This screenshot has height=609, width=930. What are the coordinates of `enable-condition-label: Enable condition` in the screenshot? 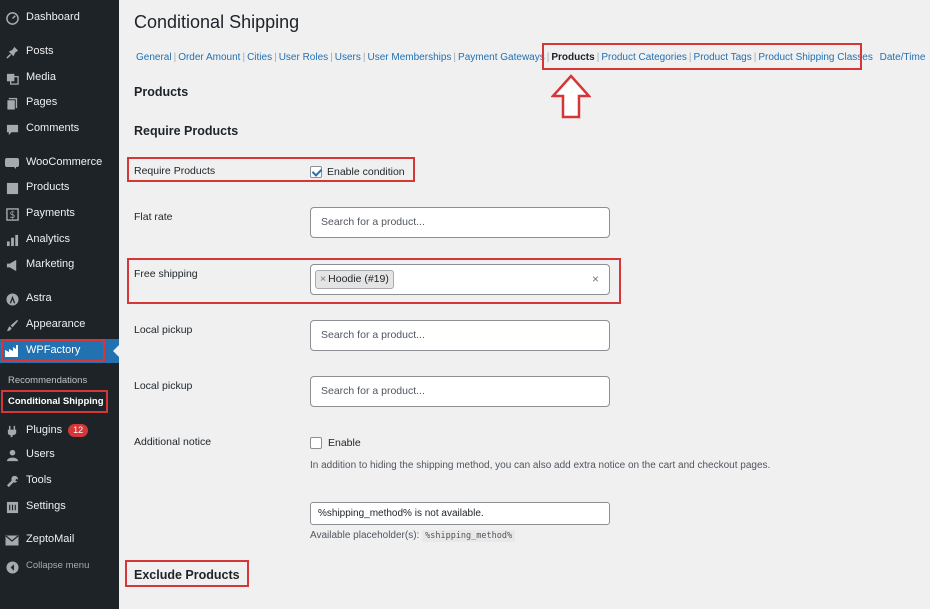 It's located at (366, 172).